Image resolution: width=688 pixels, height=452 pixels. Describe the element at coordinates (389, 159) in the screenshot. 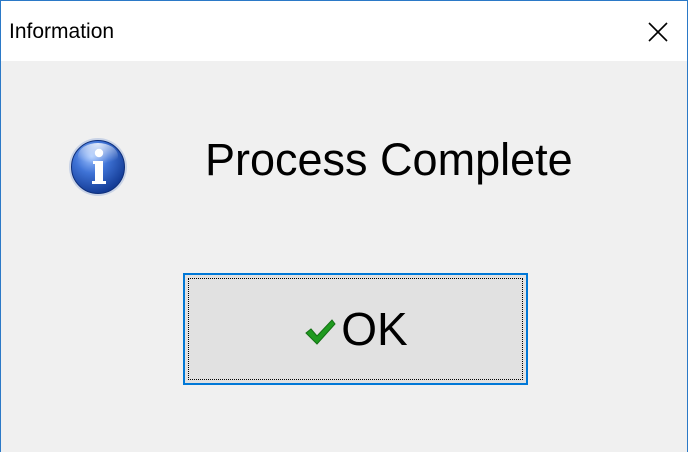

I see `message-text: Process Complete` at that location.